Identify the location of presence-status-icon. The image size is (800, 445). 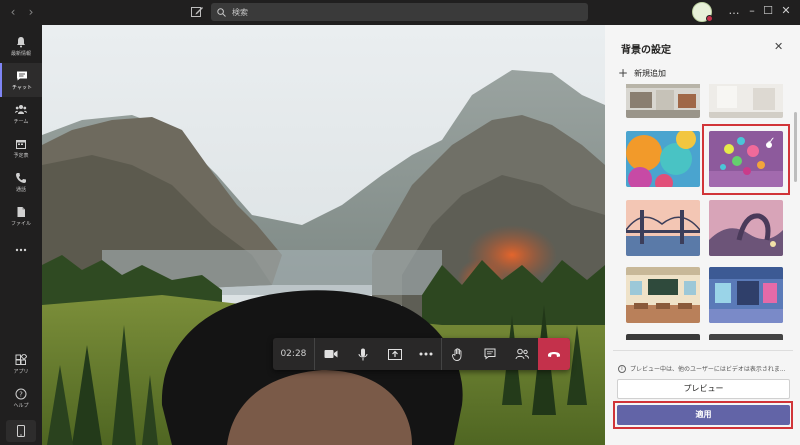
(709, 18).